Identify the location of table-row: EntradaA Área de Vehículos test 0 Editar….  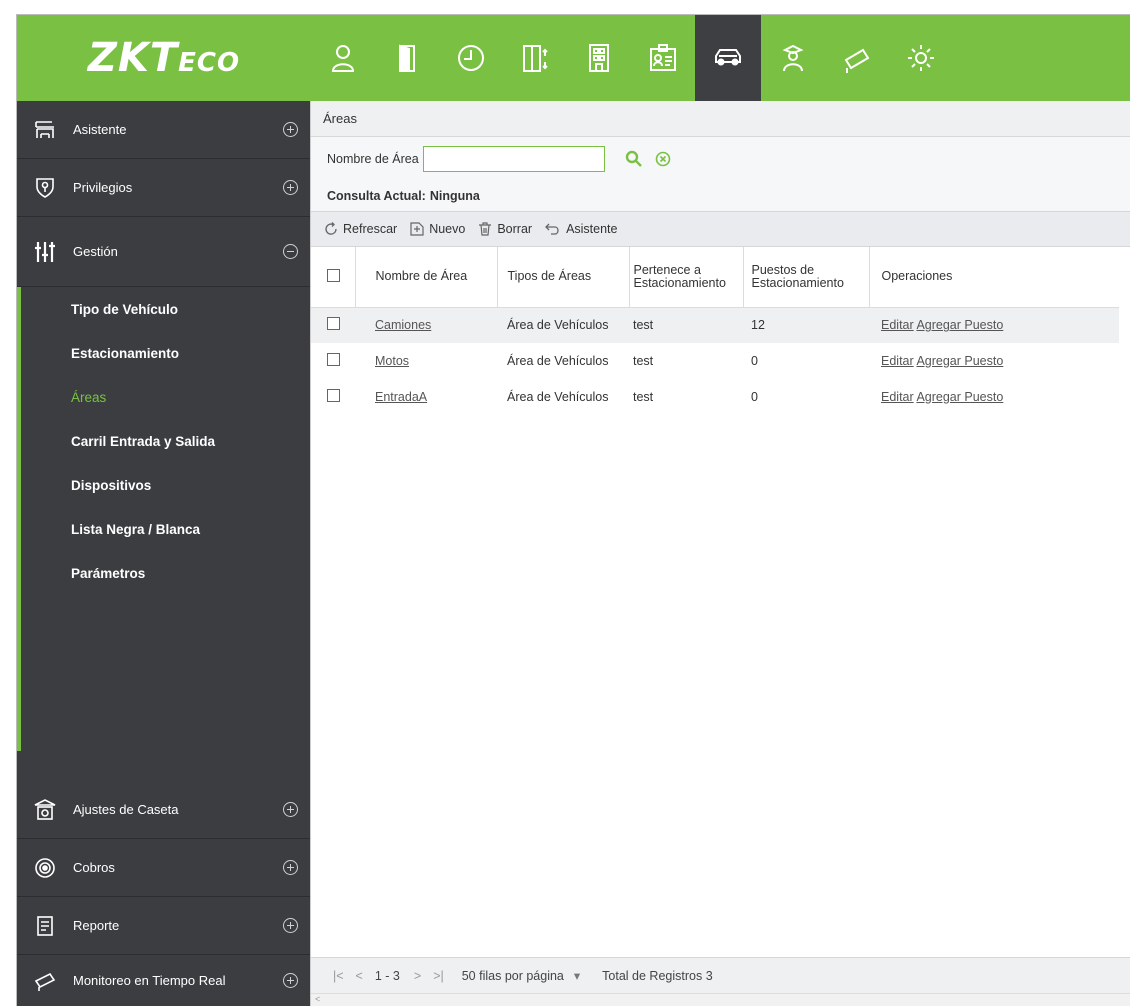
(715, 397).